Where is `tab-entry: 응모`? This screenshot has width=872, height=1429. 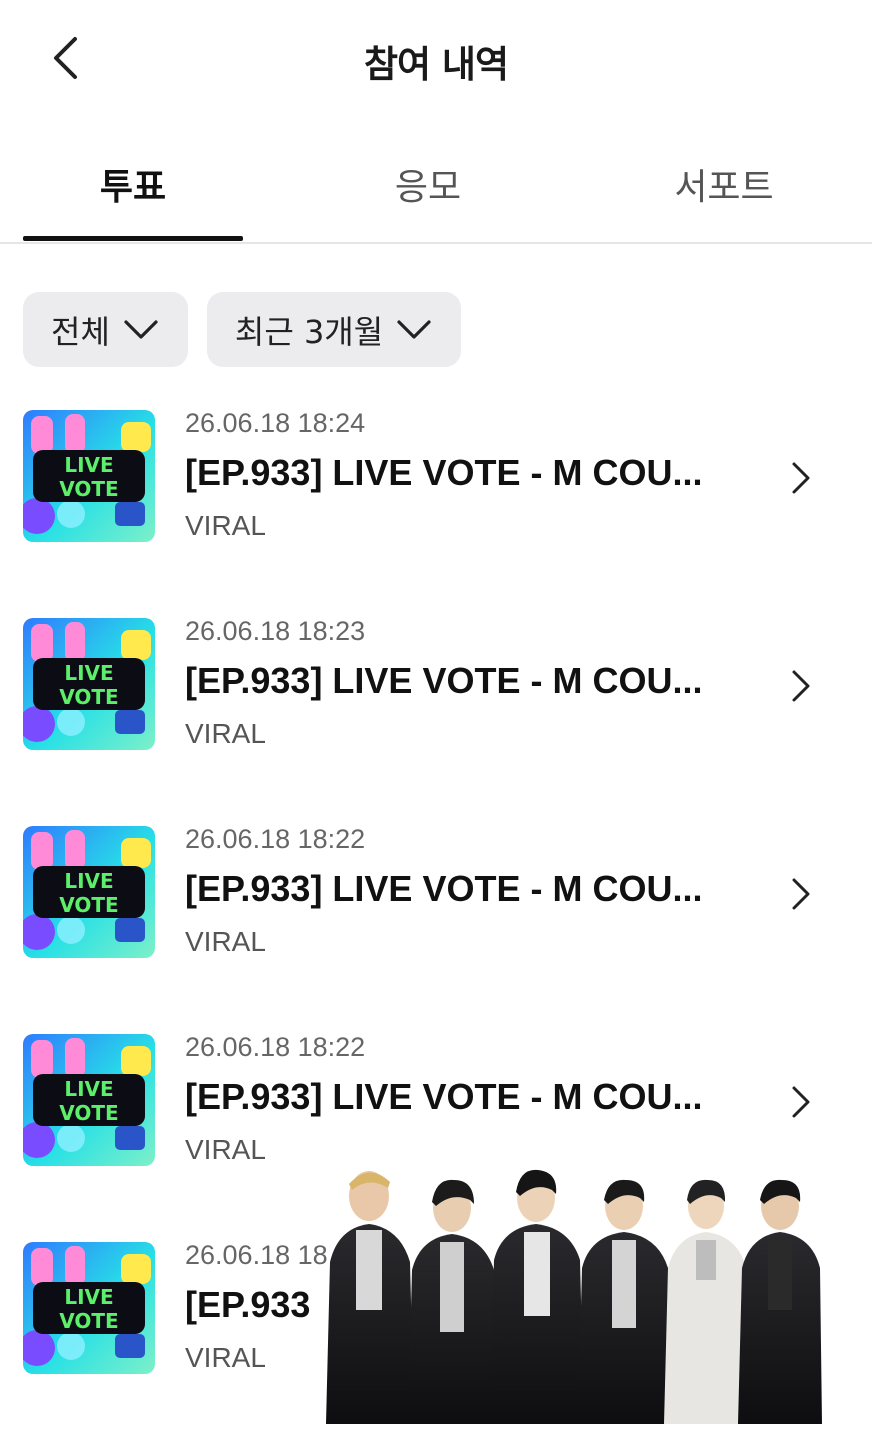
tab-entry: 응모 is located at coordinates (428, 201).